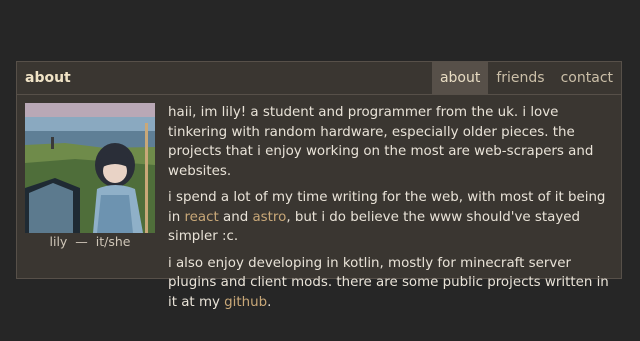 The image size is (640, 341). Describe the element at coordinates (520, 78) in the screenshot. I see `tab-friends: friends` at that location.